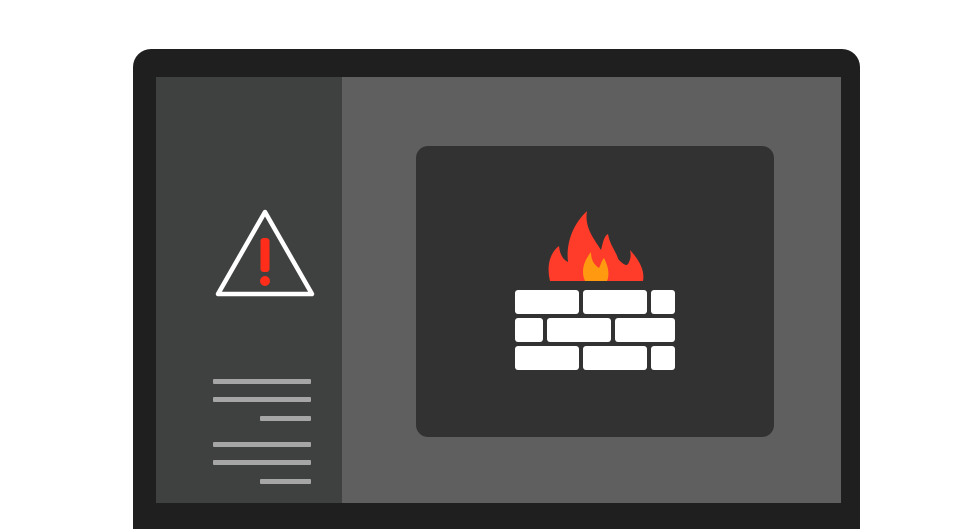  I want to click on firewall-icon, so click(595, 290).